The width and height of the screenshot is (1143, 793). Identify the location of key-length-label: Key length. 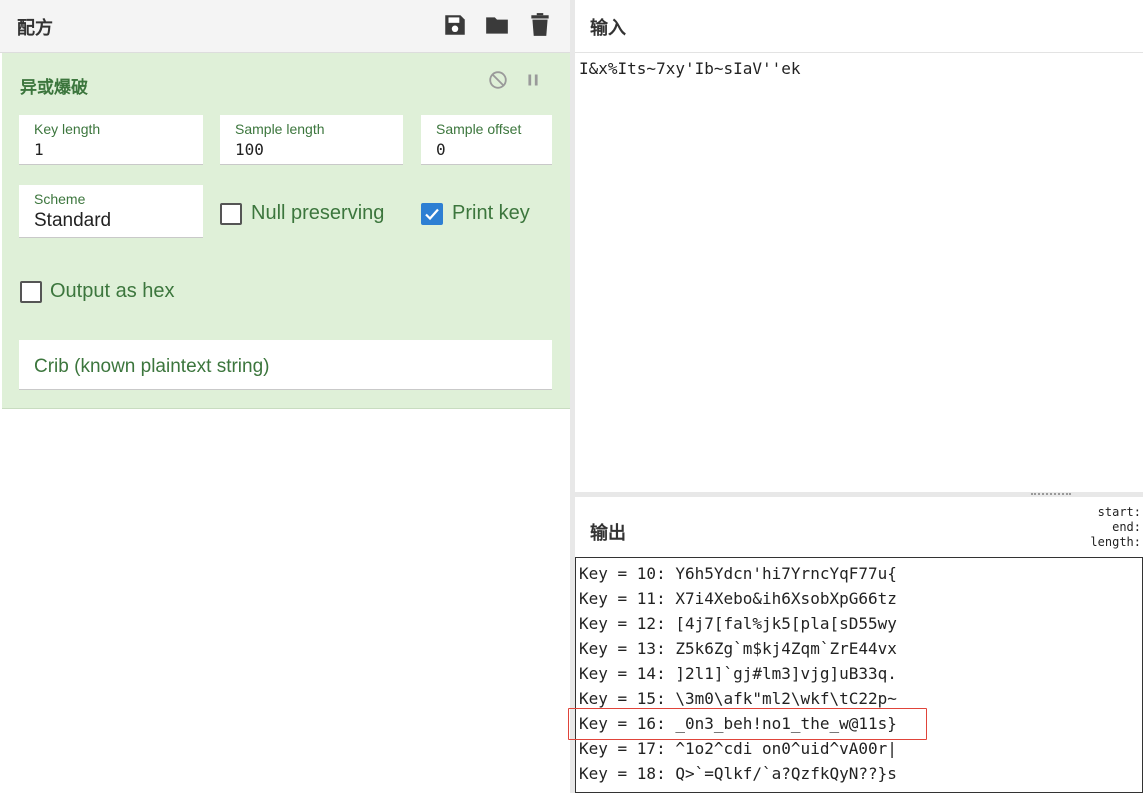
(67, 129).